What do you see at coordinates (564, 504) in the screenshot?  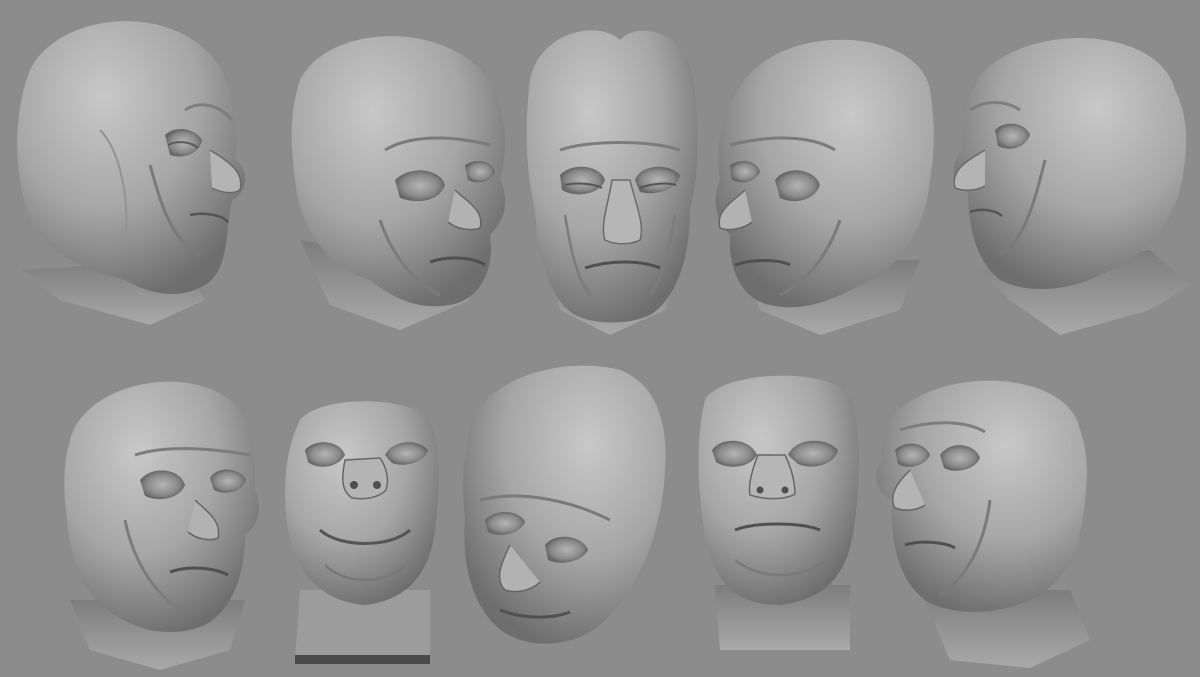 I see `head-view-from-above` at bounding box center [564, 504].